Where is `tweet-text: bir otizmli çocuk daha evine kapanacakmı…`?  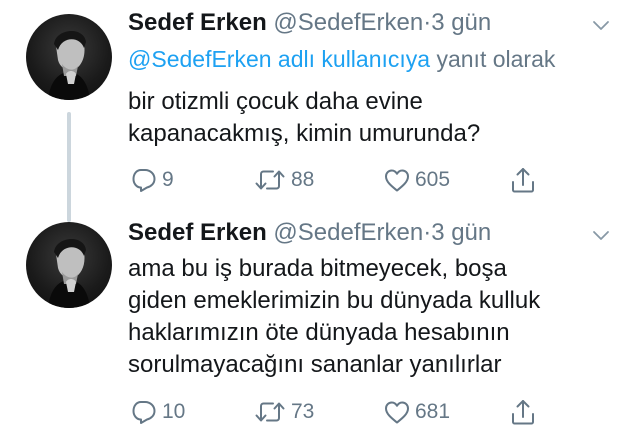
tweet-text: bir otizmli çocuk daha evine kapanacakmı… is located at coordinates (368, 118).